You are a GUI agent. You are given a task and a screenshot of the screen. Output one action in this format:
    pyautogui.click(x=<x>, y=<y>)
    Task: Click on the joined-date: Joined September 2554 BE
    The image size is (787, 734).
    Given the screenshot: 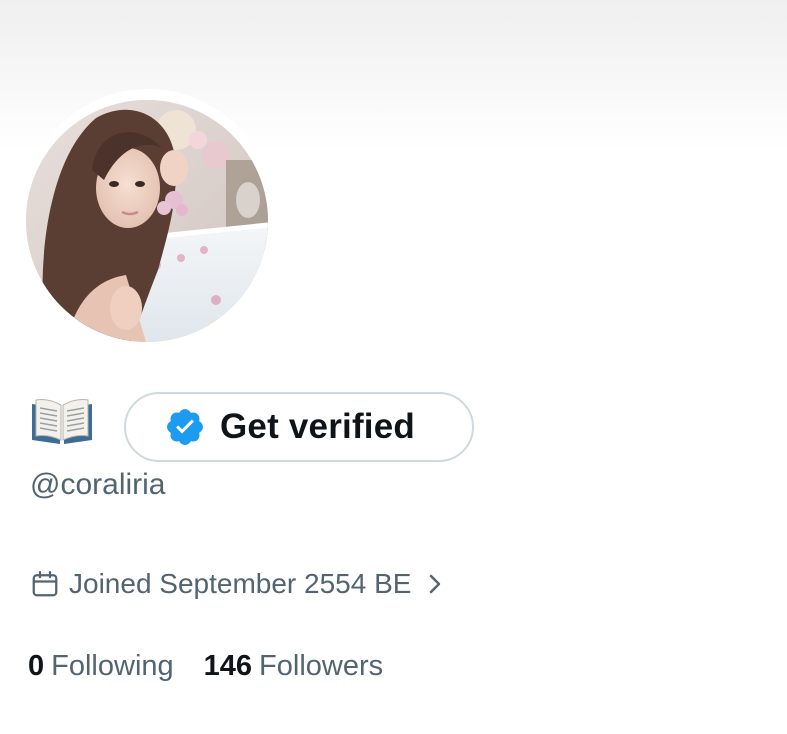 What is the action you would take?
    pyautogui.click(x=237, y=584)
    